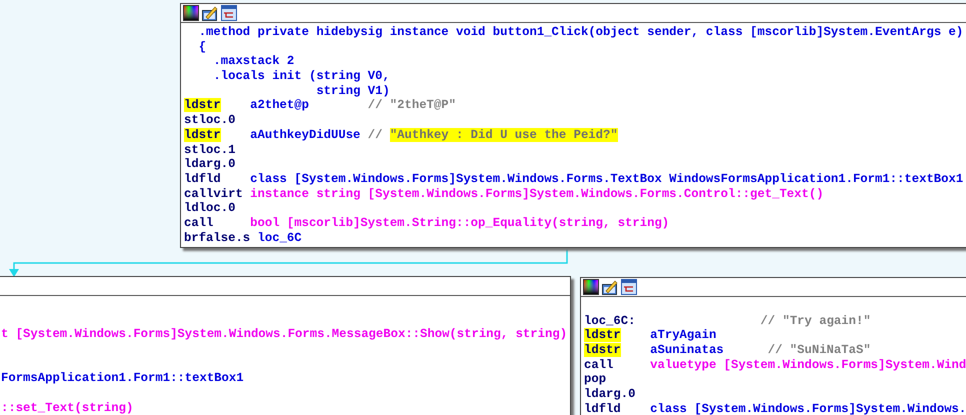  I want to click on instruction-operand: ::set_Text(string), so click(67, 407).